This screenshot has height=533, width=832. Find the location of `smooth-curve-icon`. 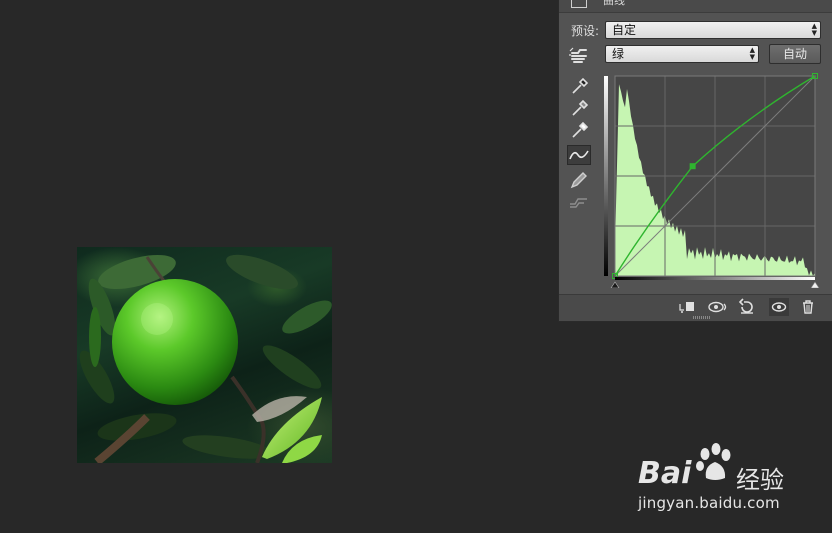

smooth-curve-icon is located at coordinates (579, 202).